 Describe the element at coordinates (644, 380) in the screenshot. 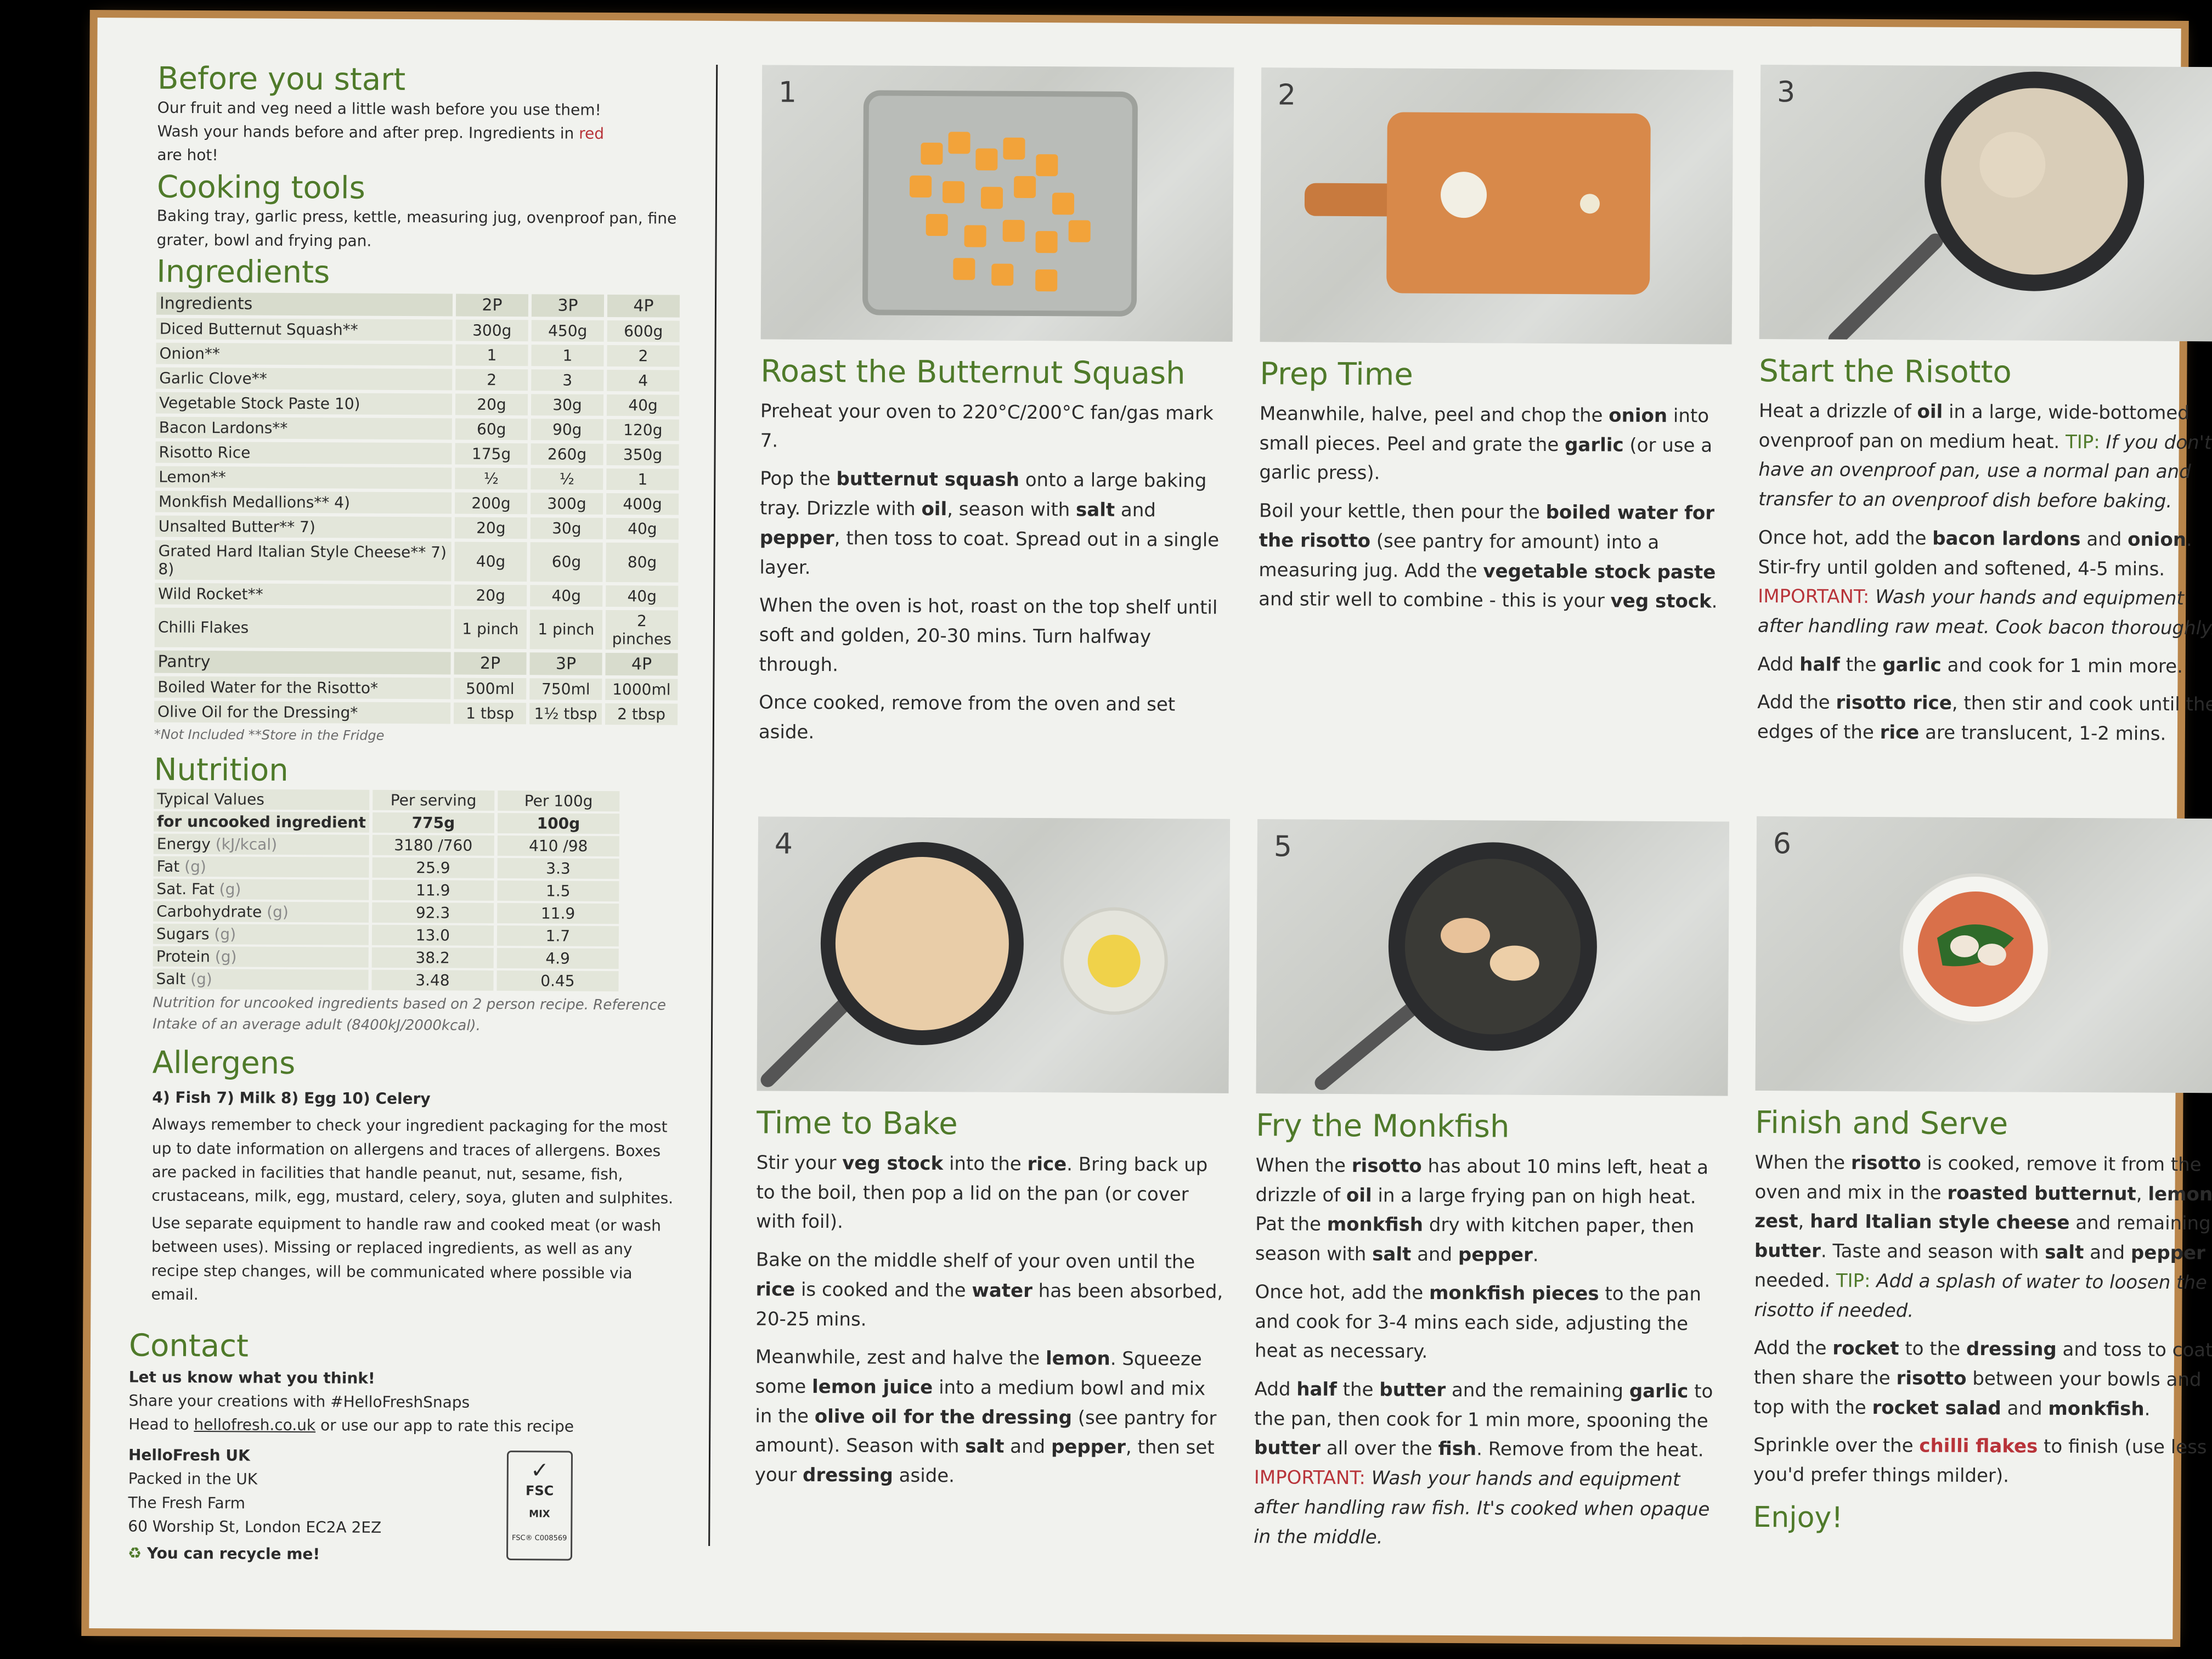

I see `ingredient-qty: 4` at that location.